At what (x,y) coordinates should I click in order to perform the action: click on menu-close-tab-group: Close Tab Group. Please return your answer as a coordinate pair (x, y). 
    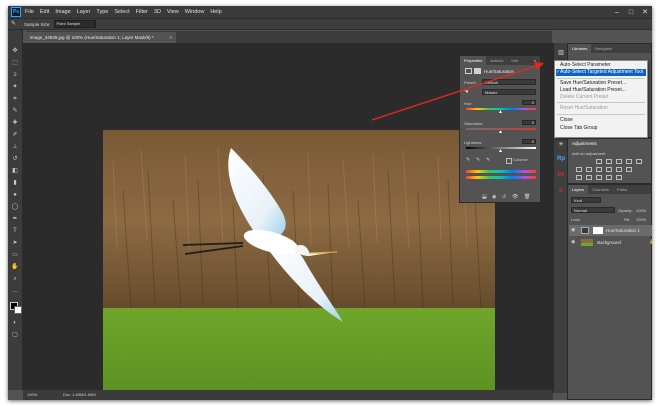
    Looking at the image, I should click on (578, 128).